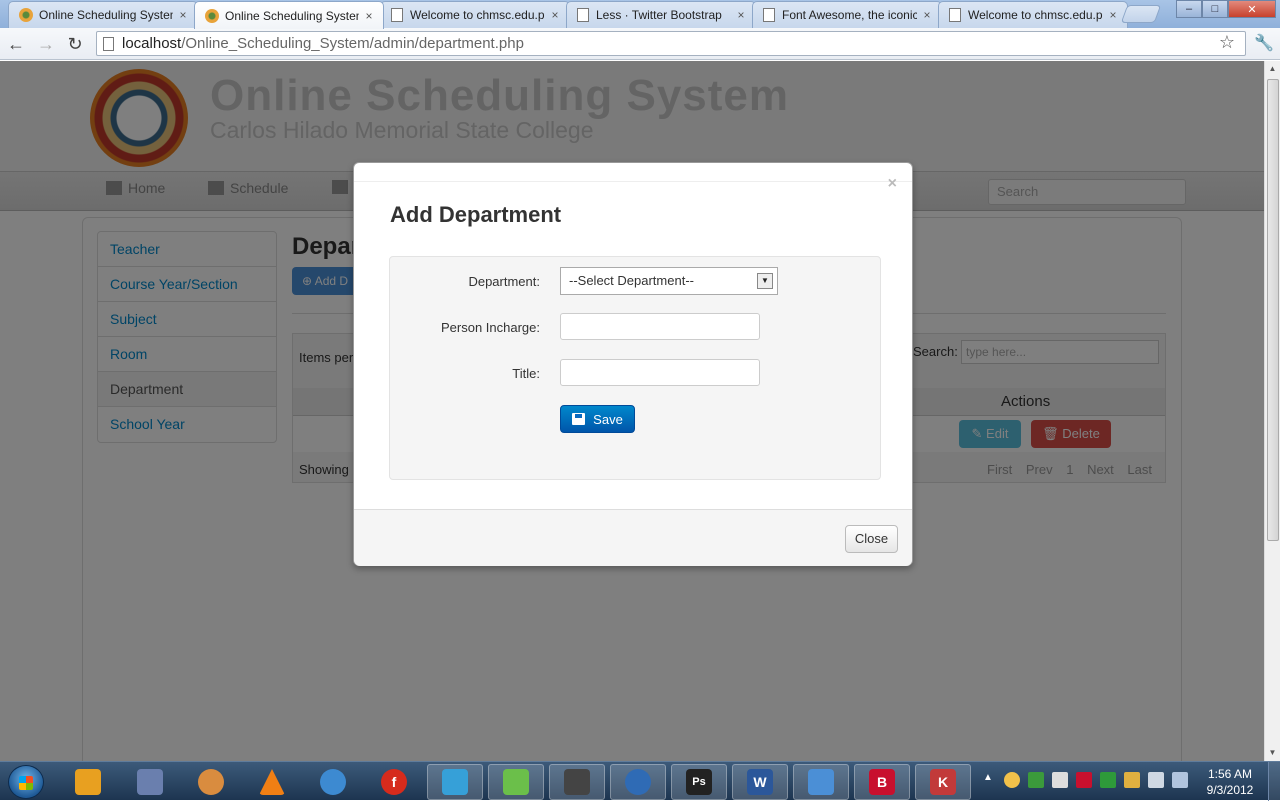  I want to click on minimize-button: –, so click(1189, 9).